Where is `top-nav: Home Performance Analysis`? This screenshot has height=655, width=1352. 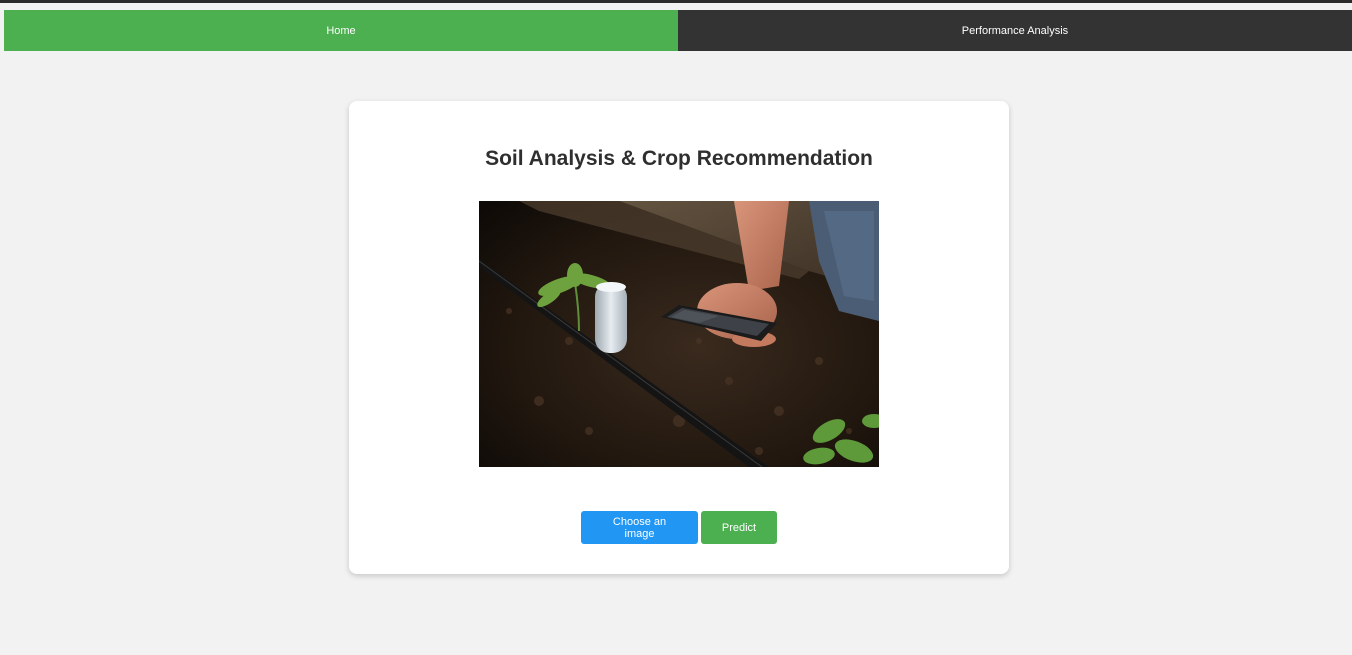 top-nav: Home Performance Analysis is located at coordinates (678, 30).